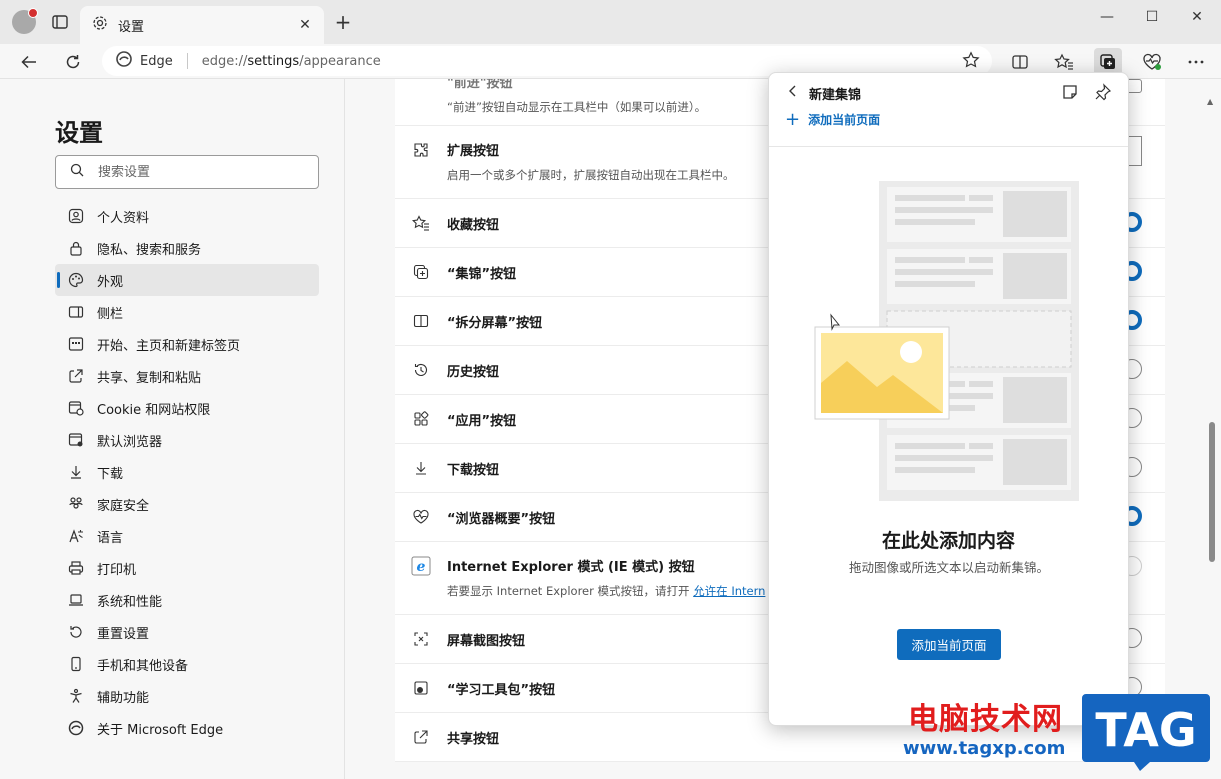 This screenshot has width=1221, height=779. Describe the element at coordinates (844, 120) in the screenshot. I see `add-current-page-label: 添加当前页面` at that location.